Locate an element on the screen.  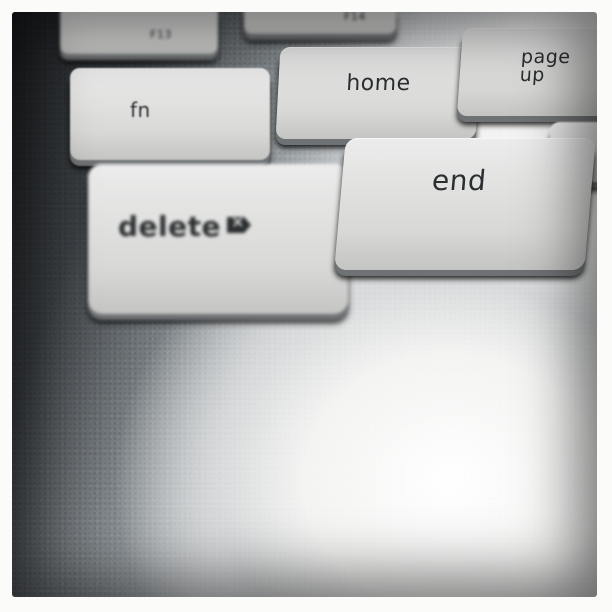
key-page-up: page up is located at coordinates (526, 72).